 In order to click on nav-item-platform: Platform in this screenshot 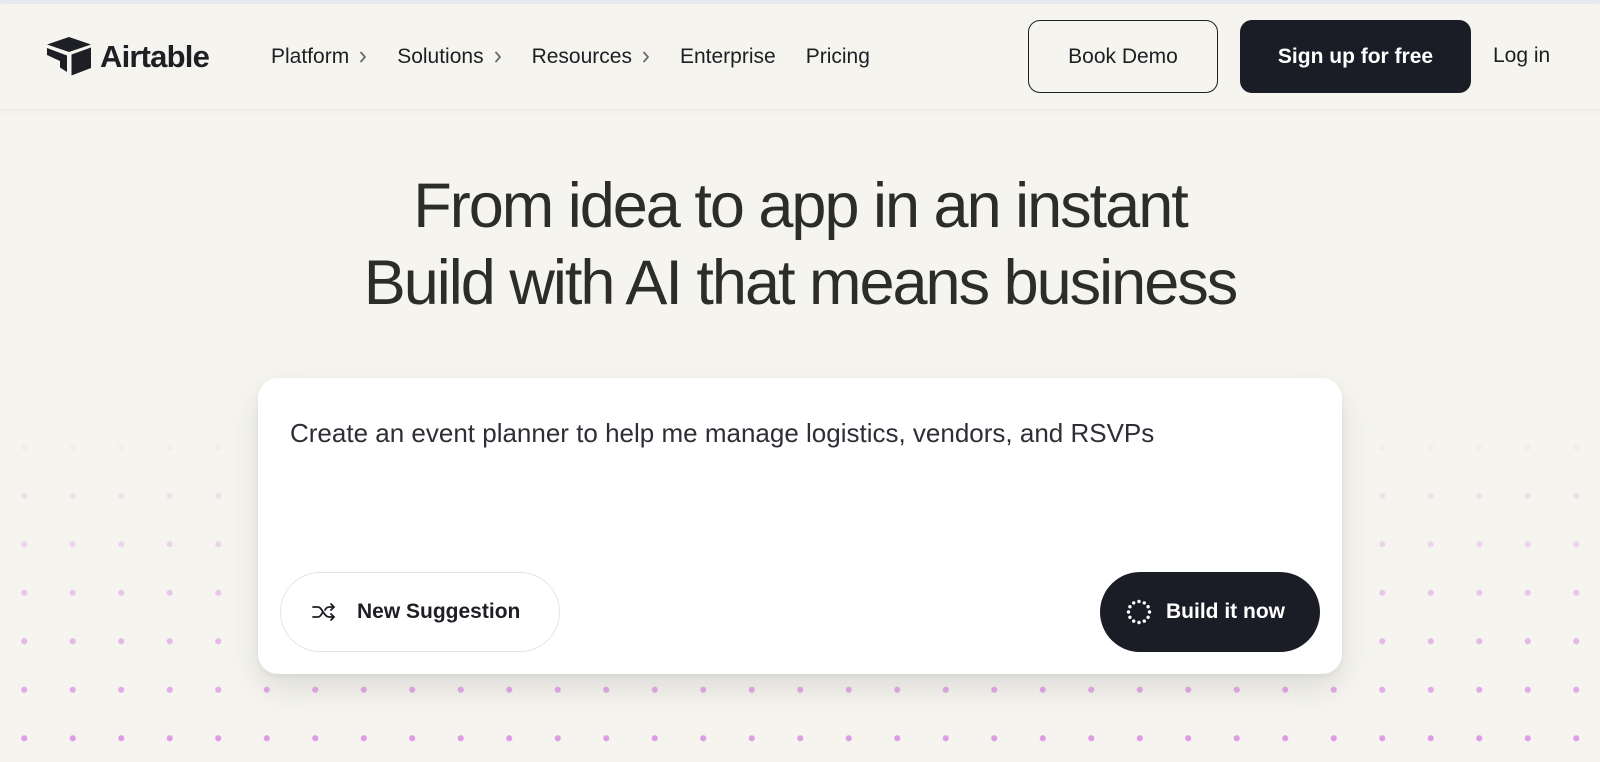, I will do `click(319, 57)`.